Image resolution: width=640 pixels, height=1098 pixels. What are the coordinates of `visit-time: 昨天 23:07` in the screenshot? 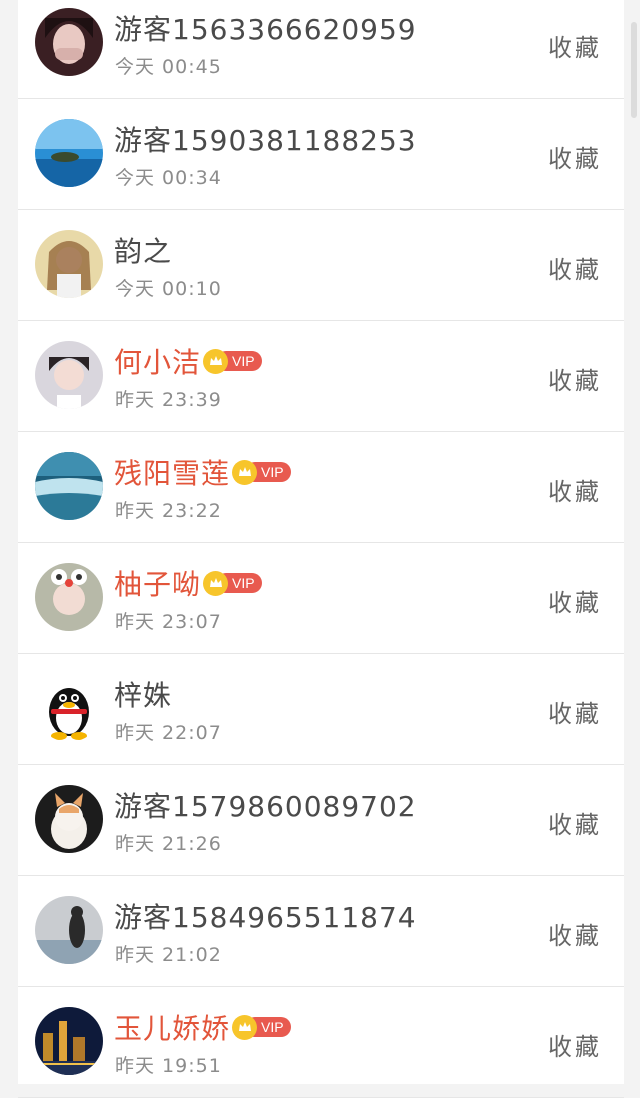 It's located at (168, 622).